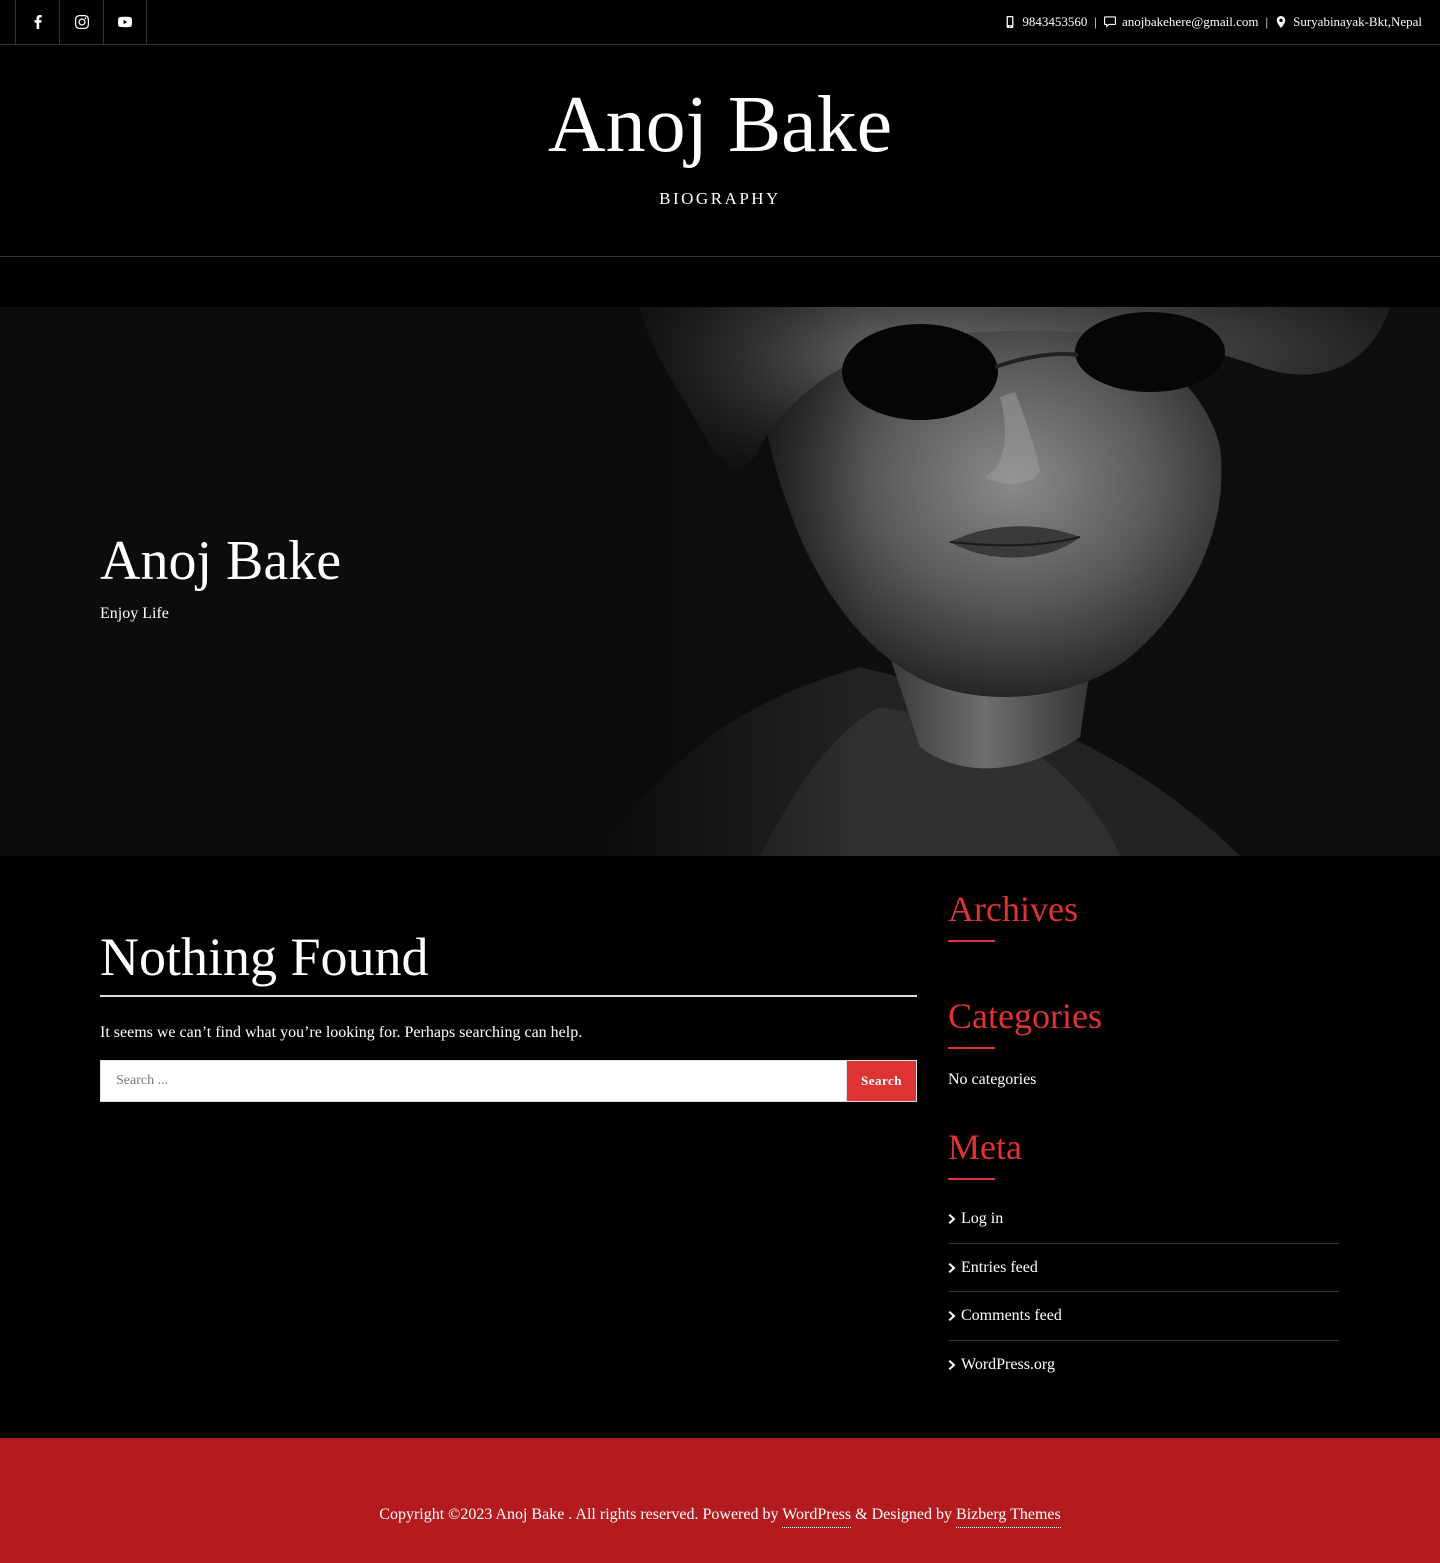  I want to click on site-header: Anoj Bake BIOGRAPHY, so click(720, 151).